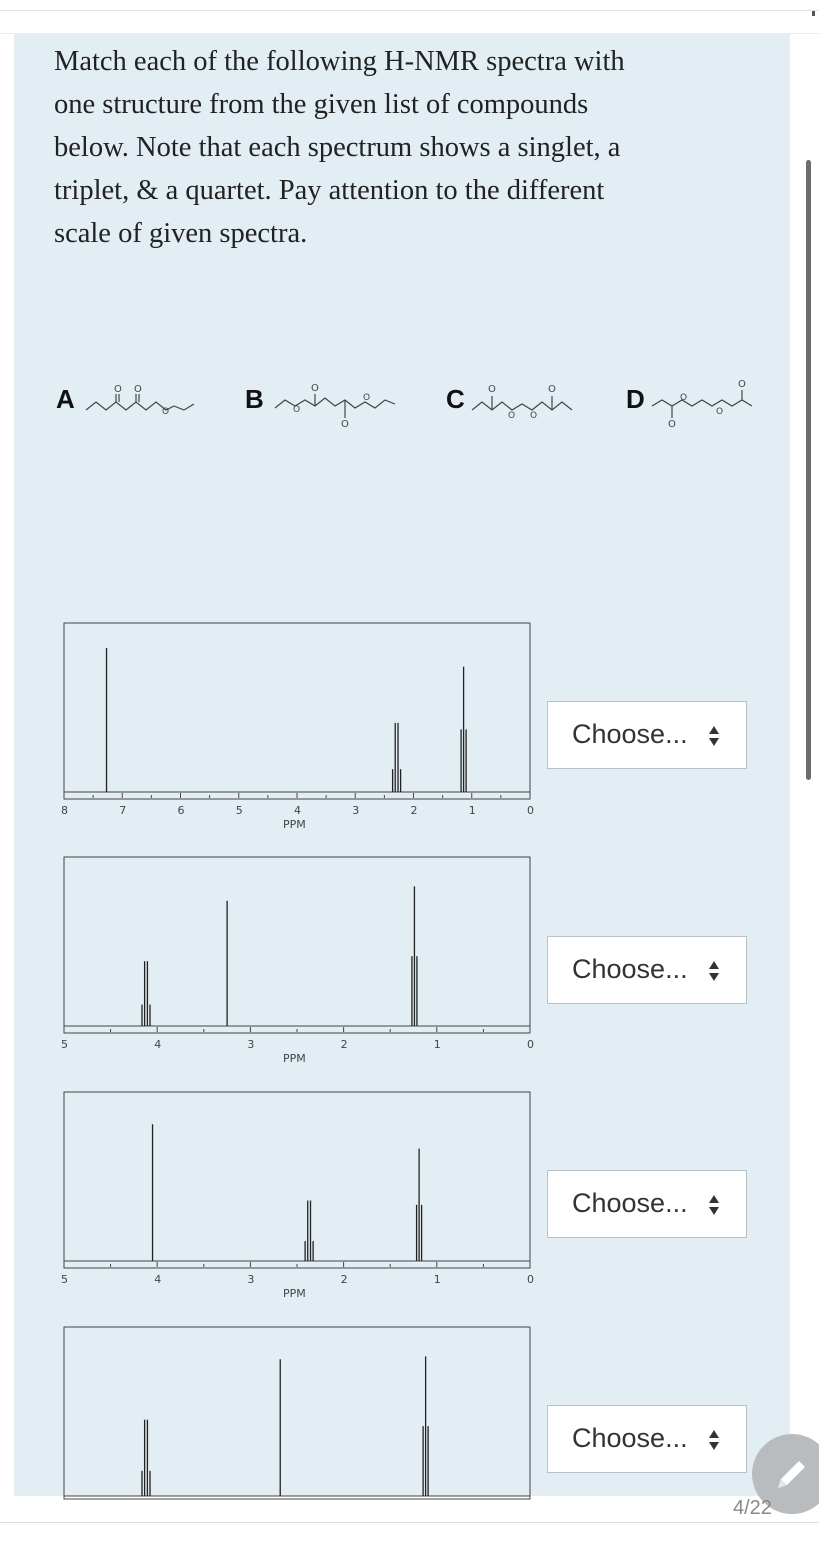  Describe the element at coordinates (409, 10) in the screenshot. I see `top-divider` at that location.